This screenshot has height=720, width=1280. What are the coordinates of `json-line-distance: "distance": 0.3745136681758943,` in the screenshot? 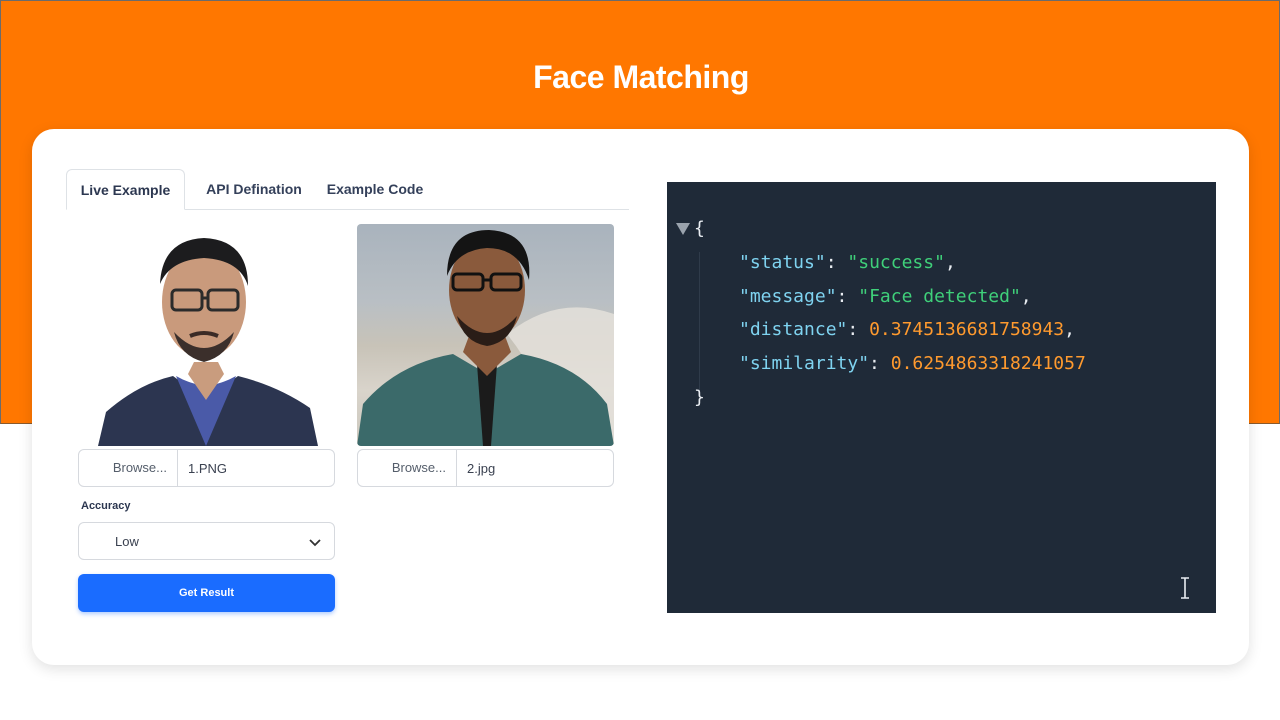 It's located at (907, 329).